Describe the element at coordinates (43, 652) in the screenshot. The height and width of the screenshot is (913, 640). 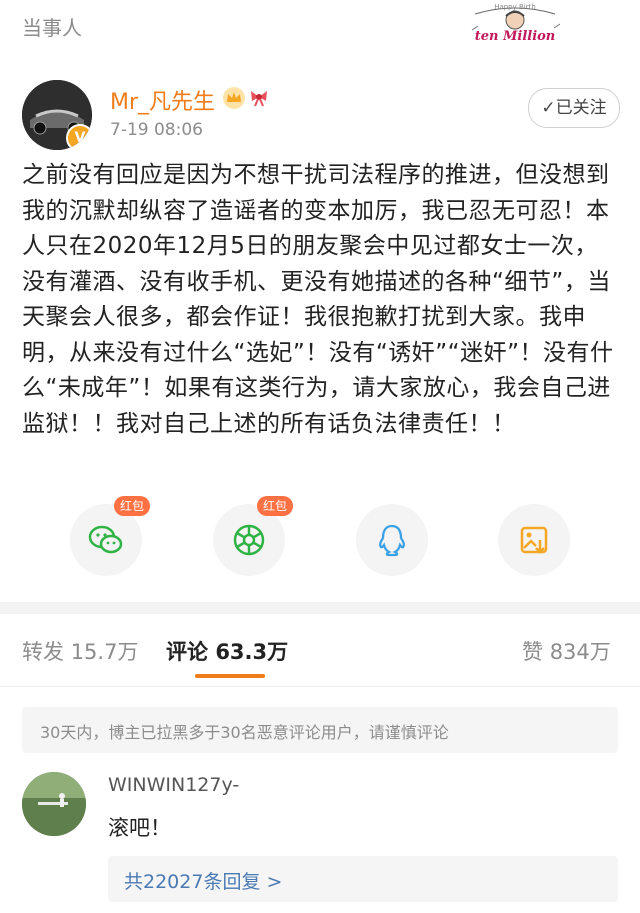
I see `tab-repost-label: 转发` at that location.